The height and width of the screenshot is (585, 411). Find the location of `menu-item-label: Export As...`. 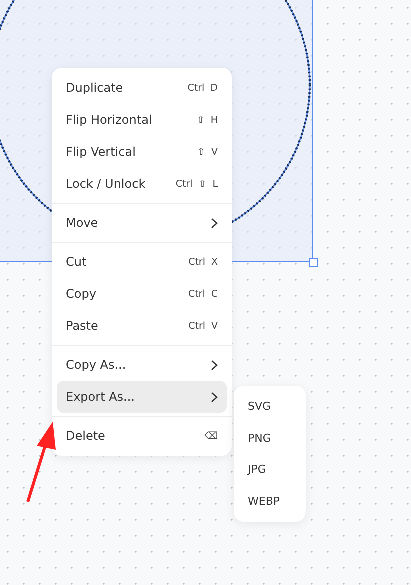

menu-item-label: Export As... is located at coordinates (100, 397).